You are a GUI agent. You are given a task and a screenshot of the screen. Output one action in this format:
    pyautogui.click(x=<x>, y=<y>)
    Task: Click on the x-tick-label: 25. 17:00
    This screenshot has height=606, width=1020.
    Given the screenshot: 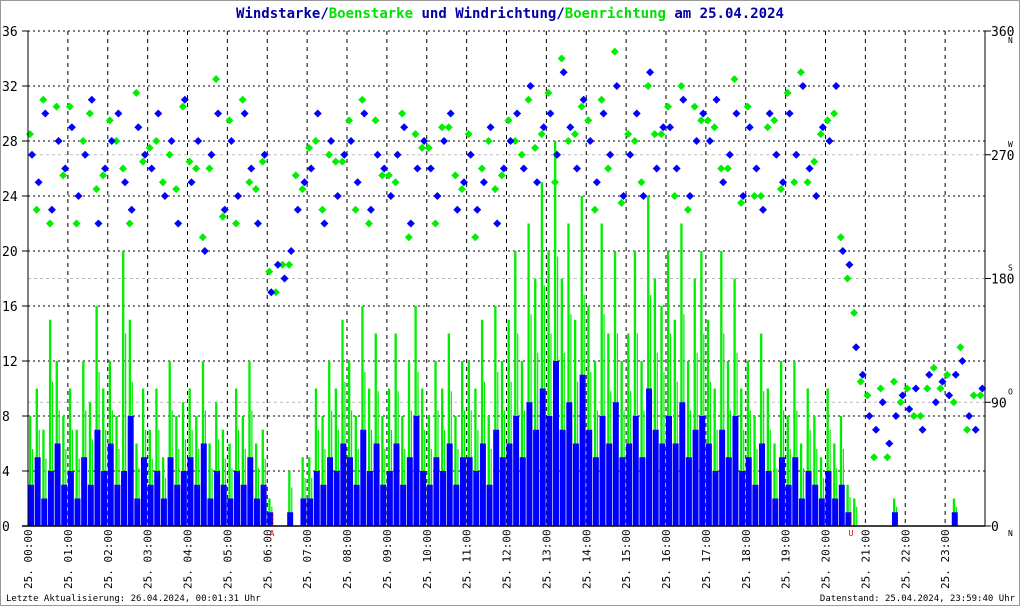 What is the action you would take?
    pyautogui.click(x=706, y=559)
    